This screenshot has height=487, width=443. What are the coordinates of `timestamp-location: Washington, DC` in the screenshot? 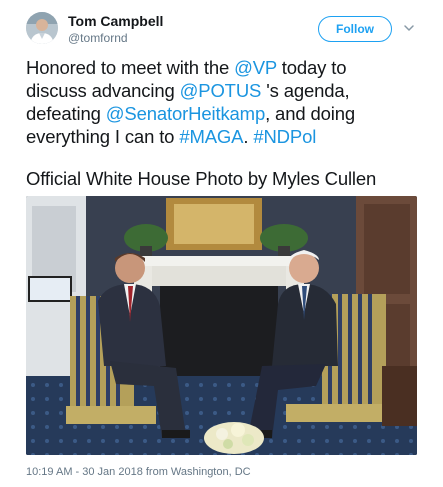 It's located at (211, 472).